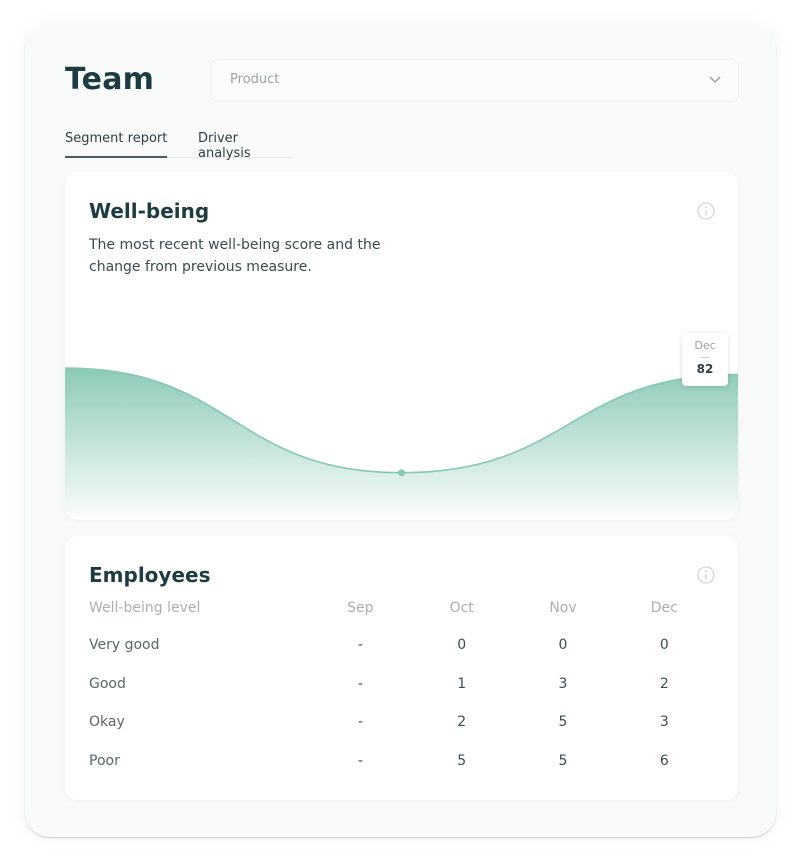 The width and height of the screenshot is (800, 863). What do you see at coordinates (401, 443) in the screenshot?
I see `wellbeing-chart` at bounding box center [401, 443].